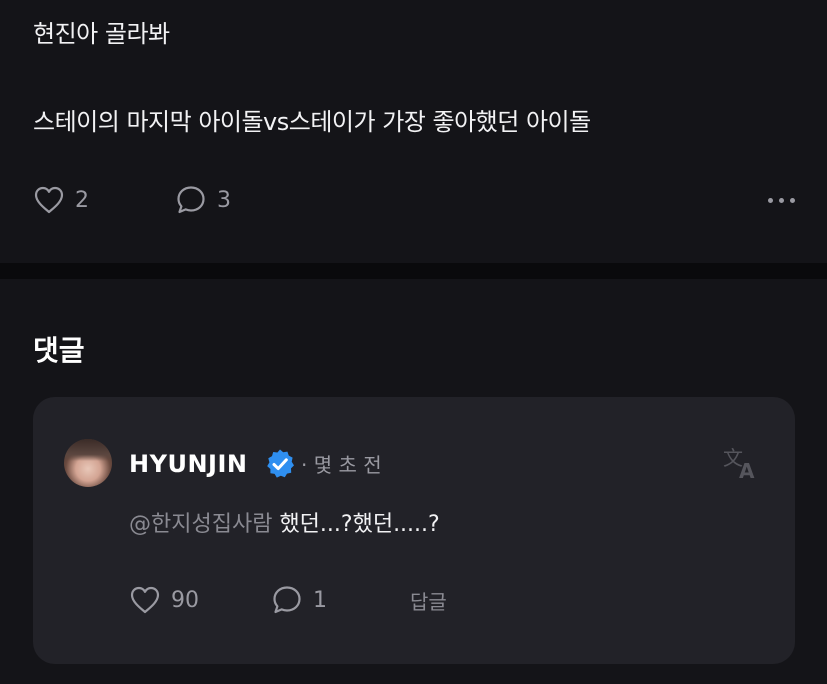 The width and height of the screenshot is (827, 684). What do you see at coordinates (88, 463) in the screenshot?
I see `avatar` at bounding box center [88, 463].